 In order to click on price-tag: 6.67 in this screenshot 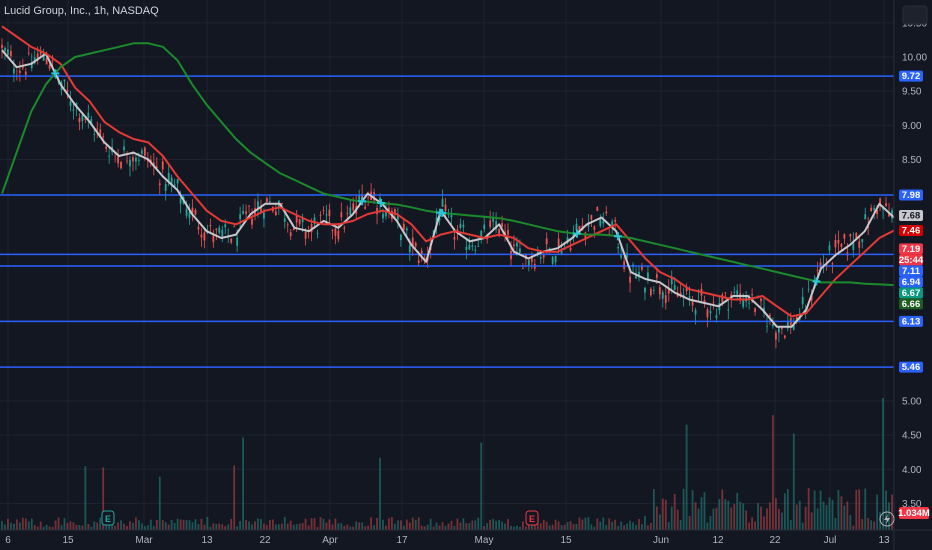, I will do `click(911, 293)`.